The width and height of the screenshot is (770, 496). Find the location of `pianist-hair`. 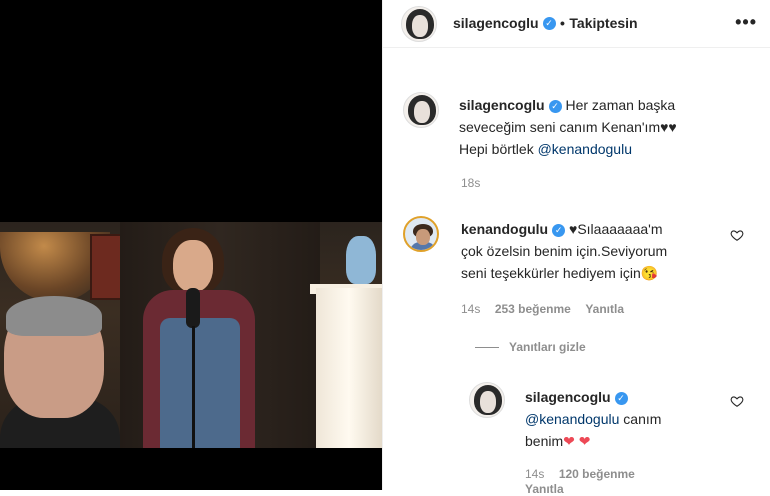

pianist-hair is located at coordinates (54, 316).